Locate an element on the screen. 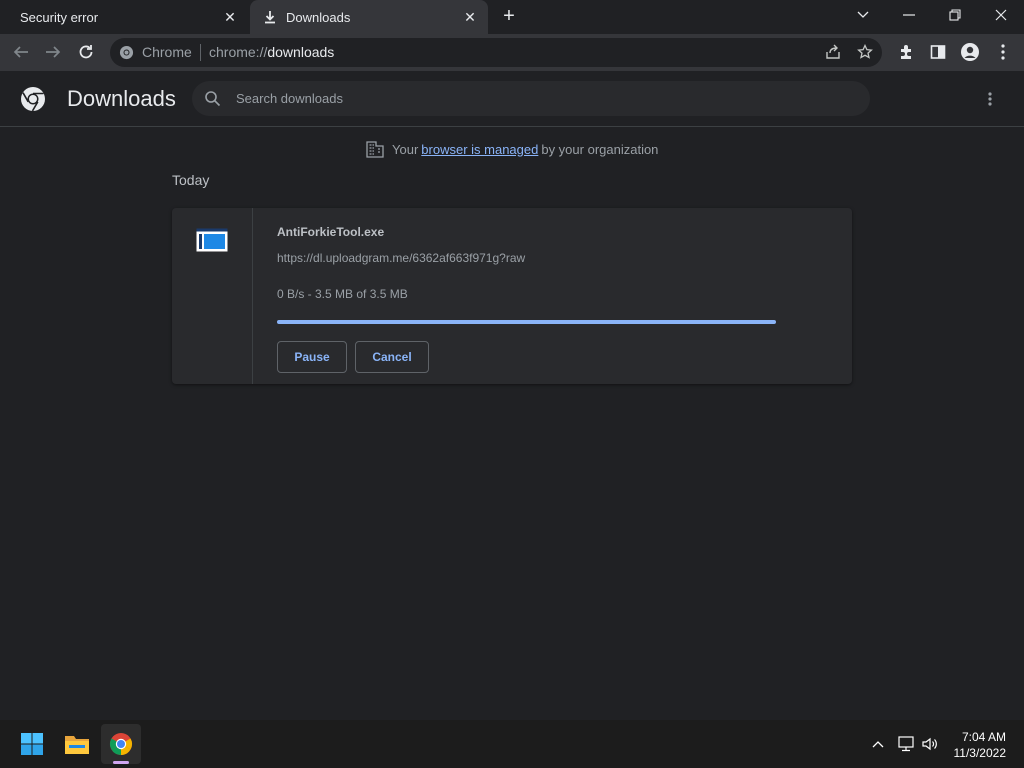 The height and width of the screenshot is (768, 1024). volume-icon is located at coordinates (930, 744).